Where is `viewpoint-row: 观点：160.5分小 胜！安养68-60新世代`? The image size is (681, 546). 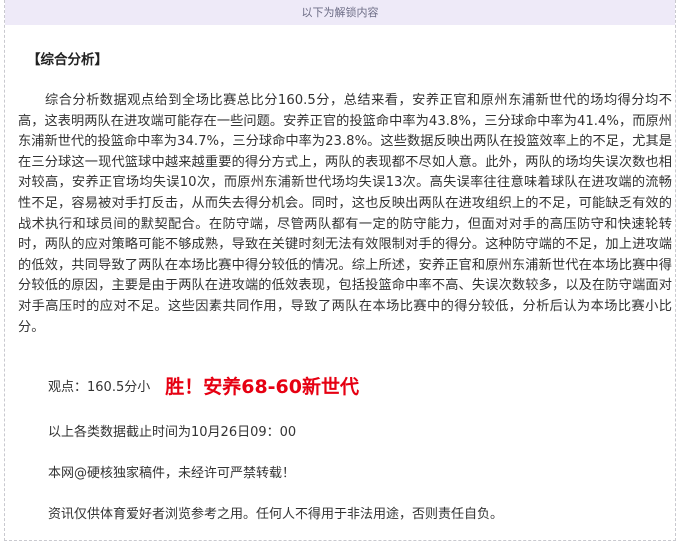
viewpoint-row: 观点：160.5分小 胜！安养68-60新世代 is located at coordinates (203, 385).